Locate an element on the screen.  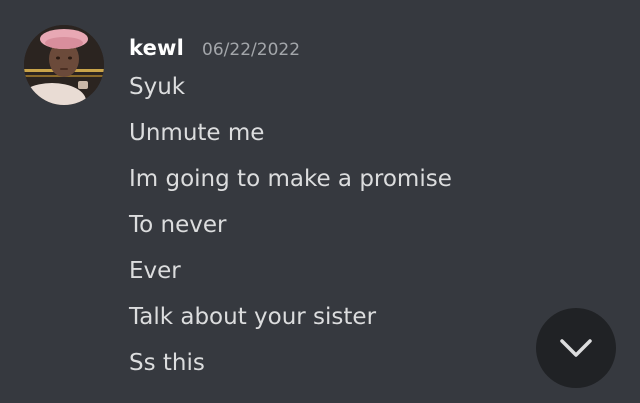
jump-to-bottom-button is located at coordinates (576, 348).